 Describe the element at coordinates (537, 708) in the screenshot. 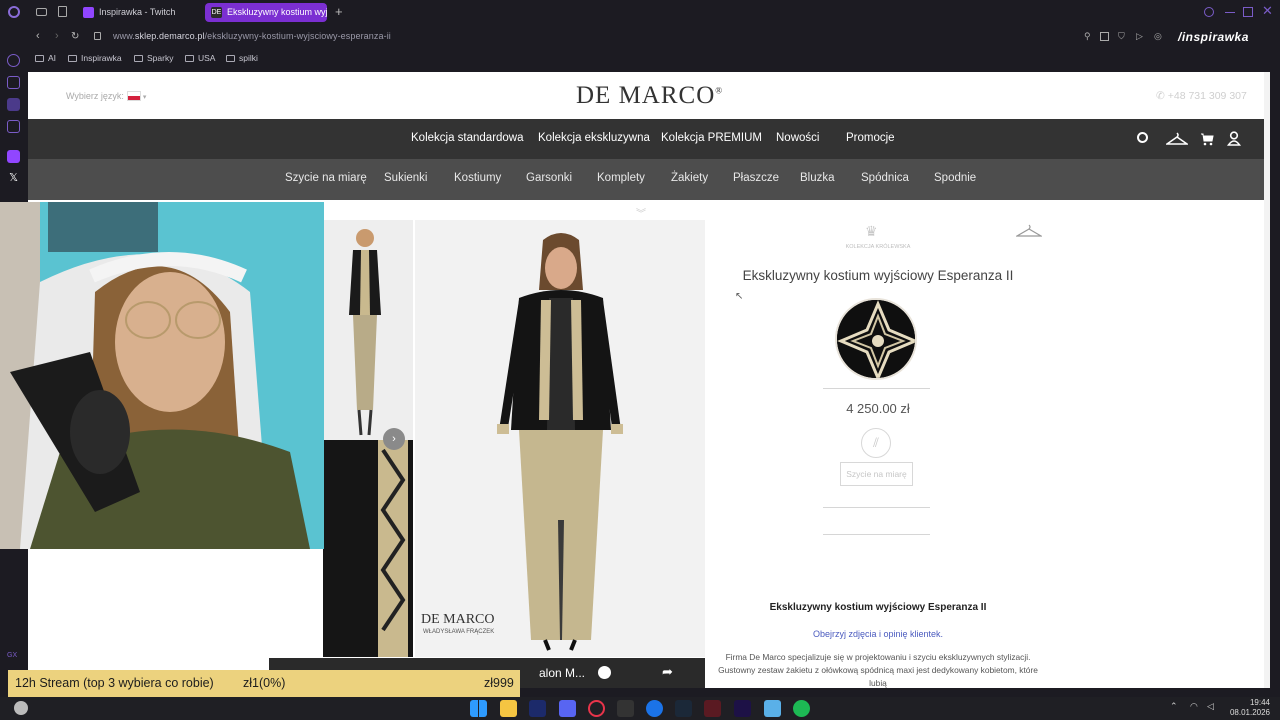

I see `powershell-icon` at that location.